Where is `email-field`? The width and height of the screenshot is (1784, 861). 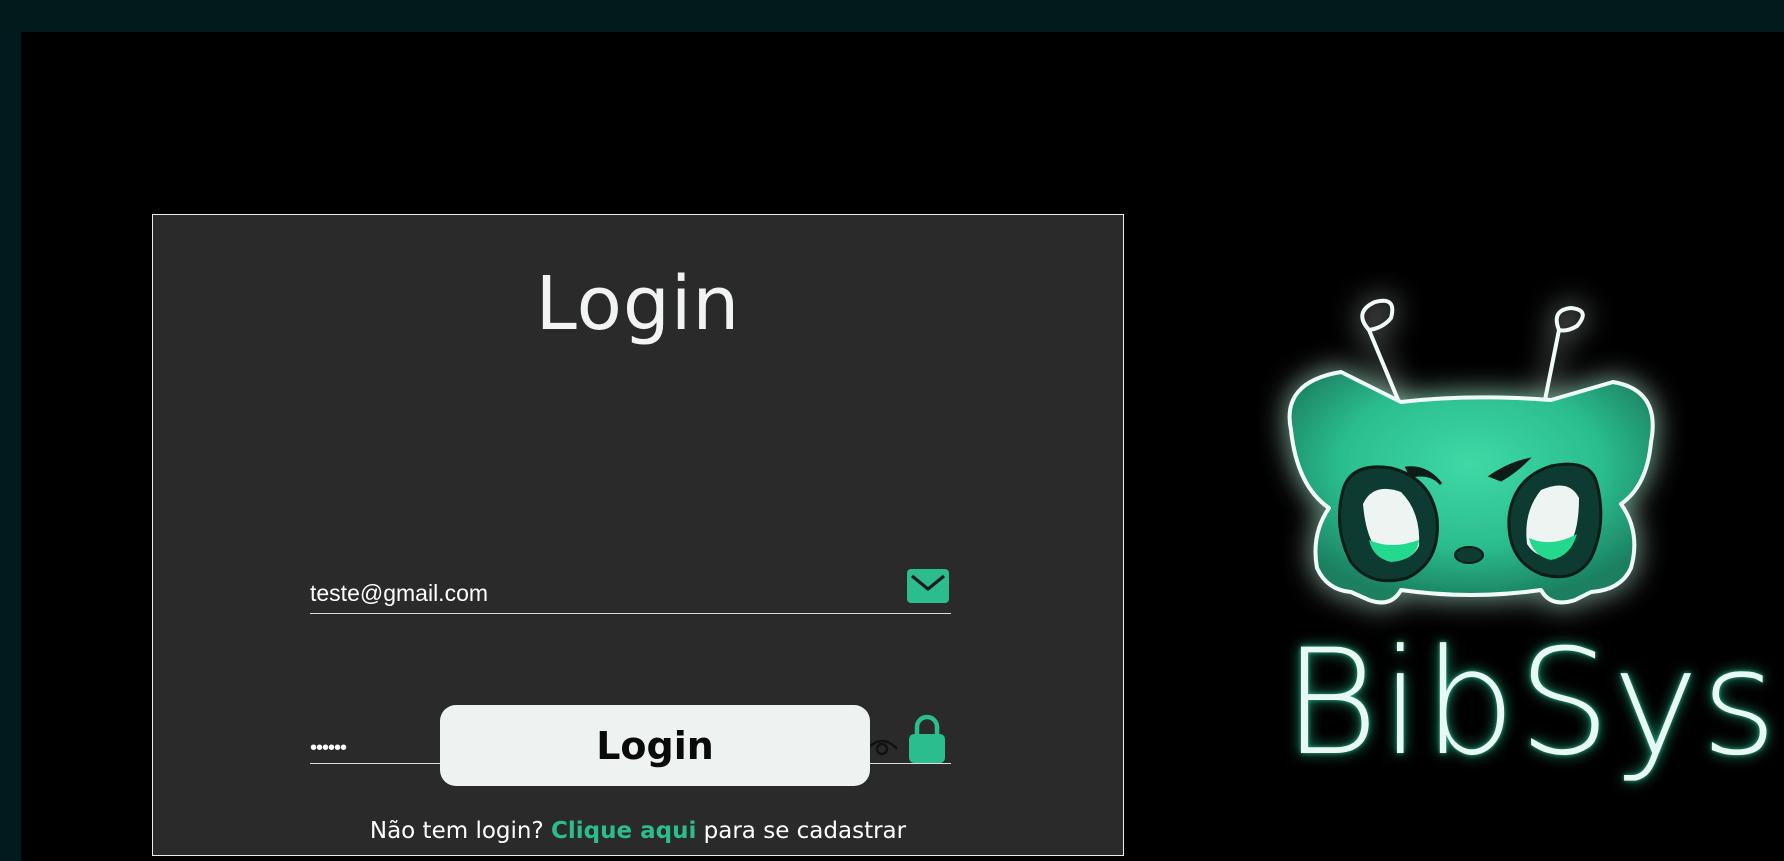 email-field is located at coordinates (580, 593).